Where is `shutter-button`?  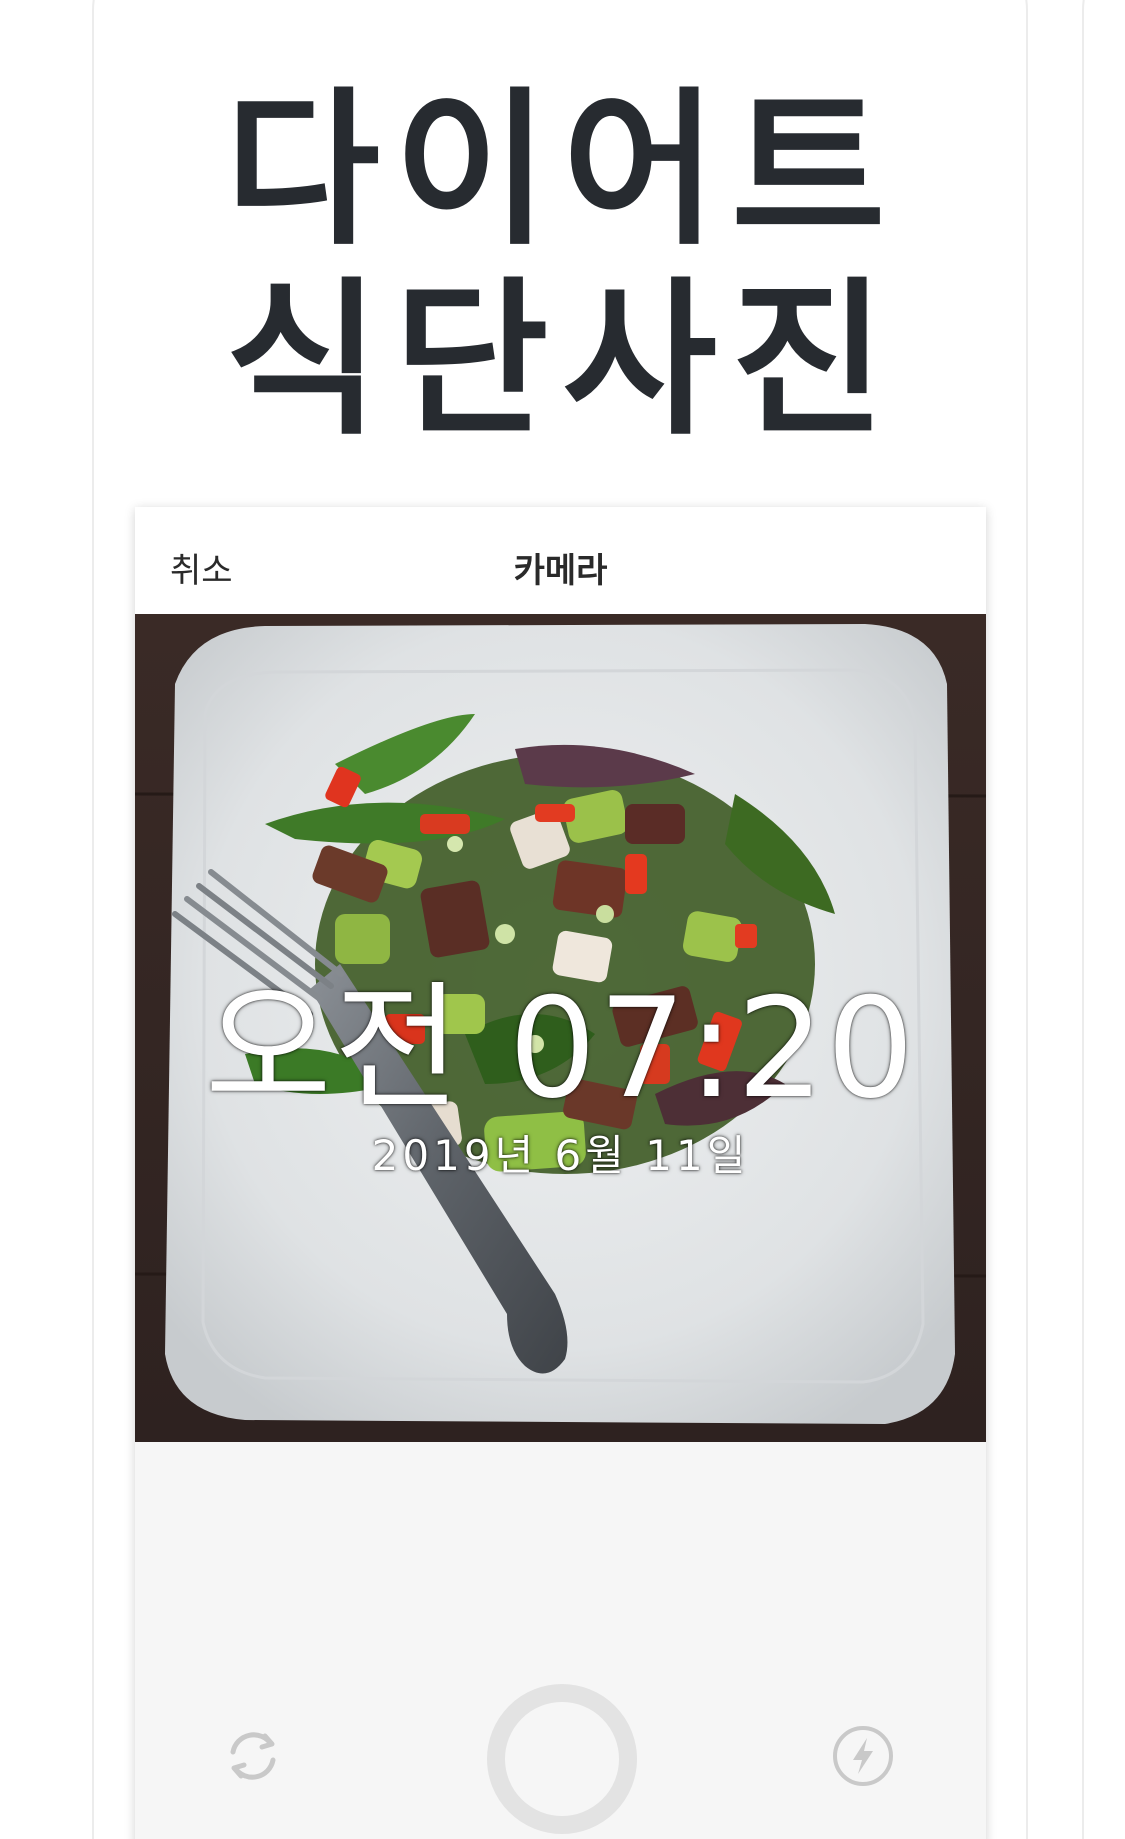 shutter-button is located at coordinates (562, 1759).